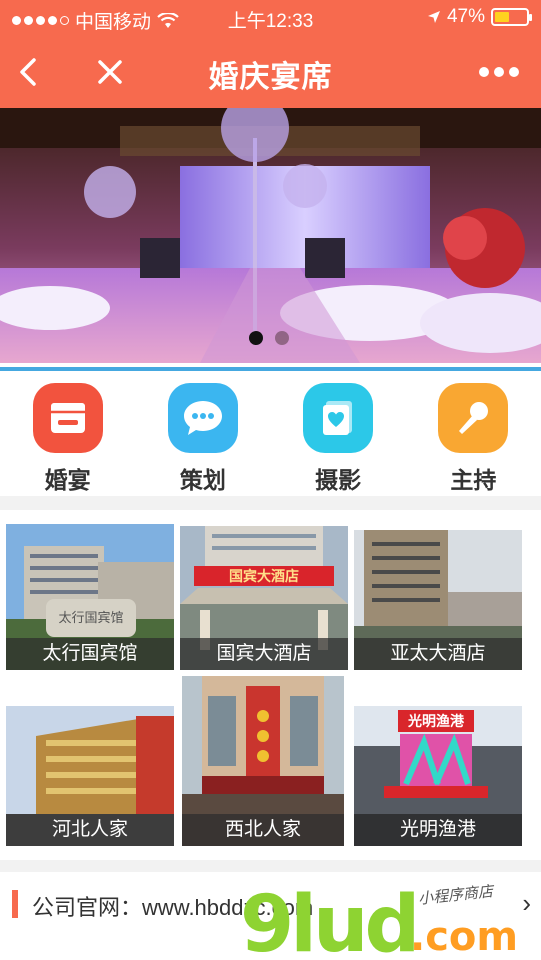  I want to click on category-planning: 策划, so click(202, 433).